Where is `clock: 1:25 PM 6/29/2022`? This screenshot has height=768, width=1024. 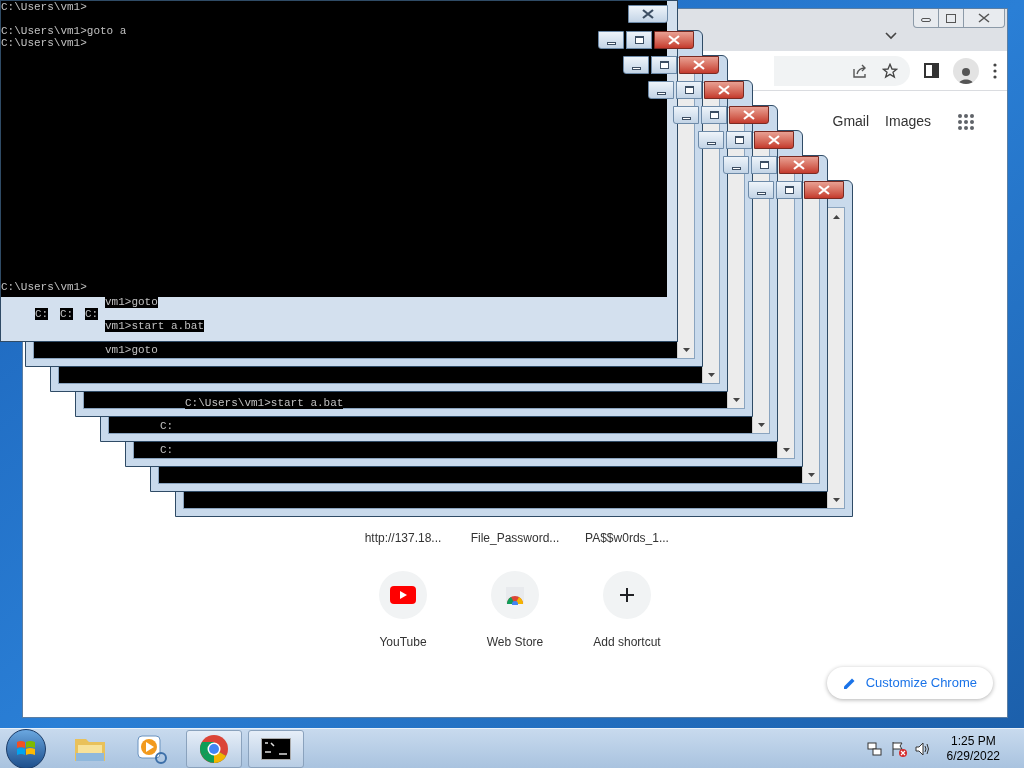
clock: 1:25 PM 6/29/2022 is located at coordinates (973, 748).